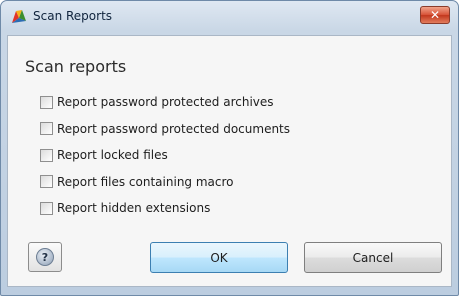 The width and height of the screenshot is (459, 296). I want to click on option-report-password-archives: Report password protected archives, so click(165, 102).